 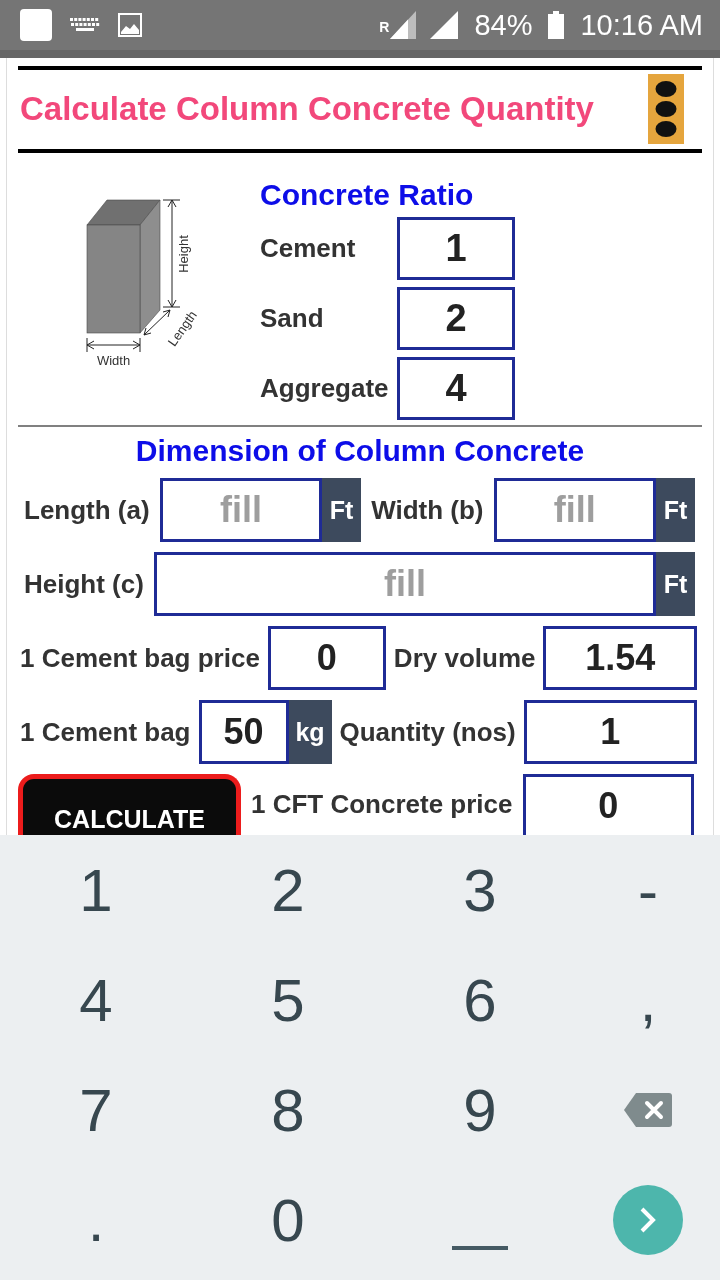 I want to click on width-arrow, so click(x=113, y=345).